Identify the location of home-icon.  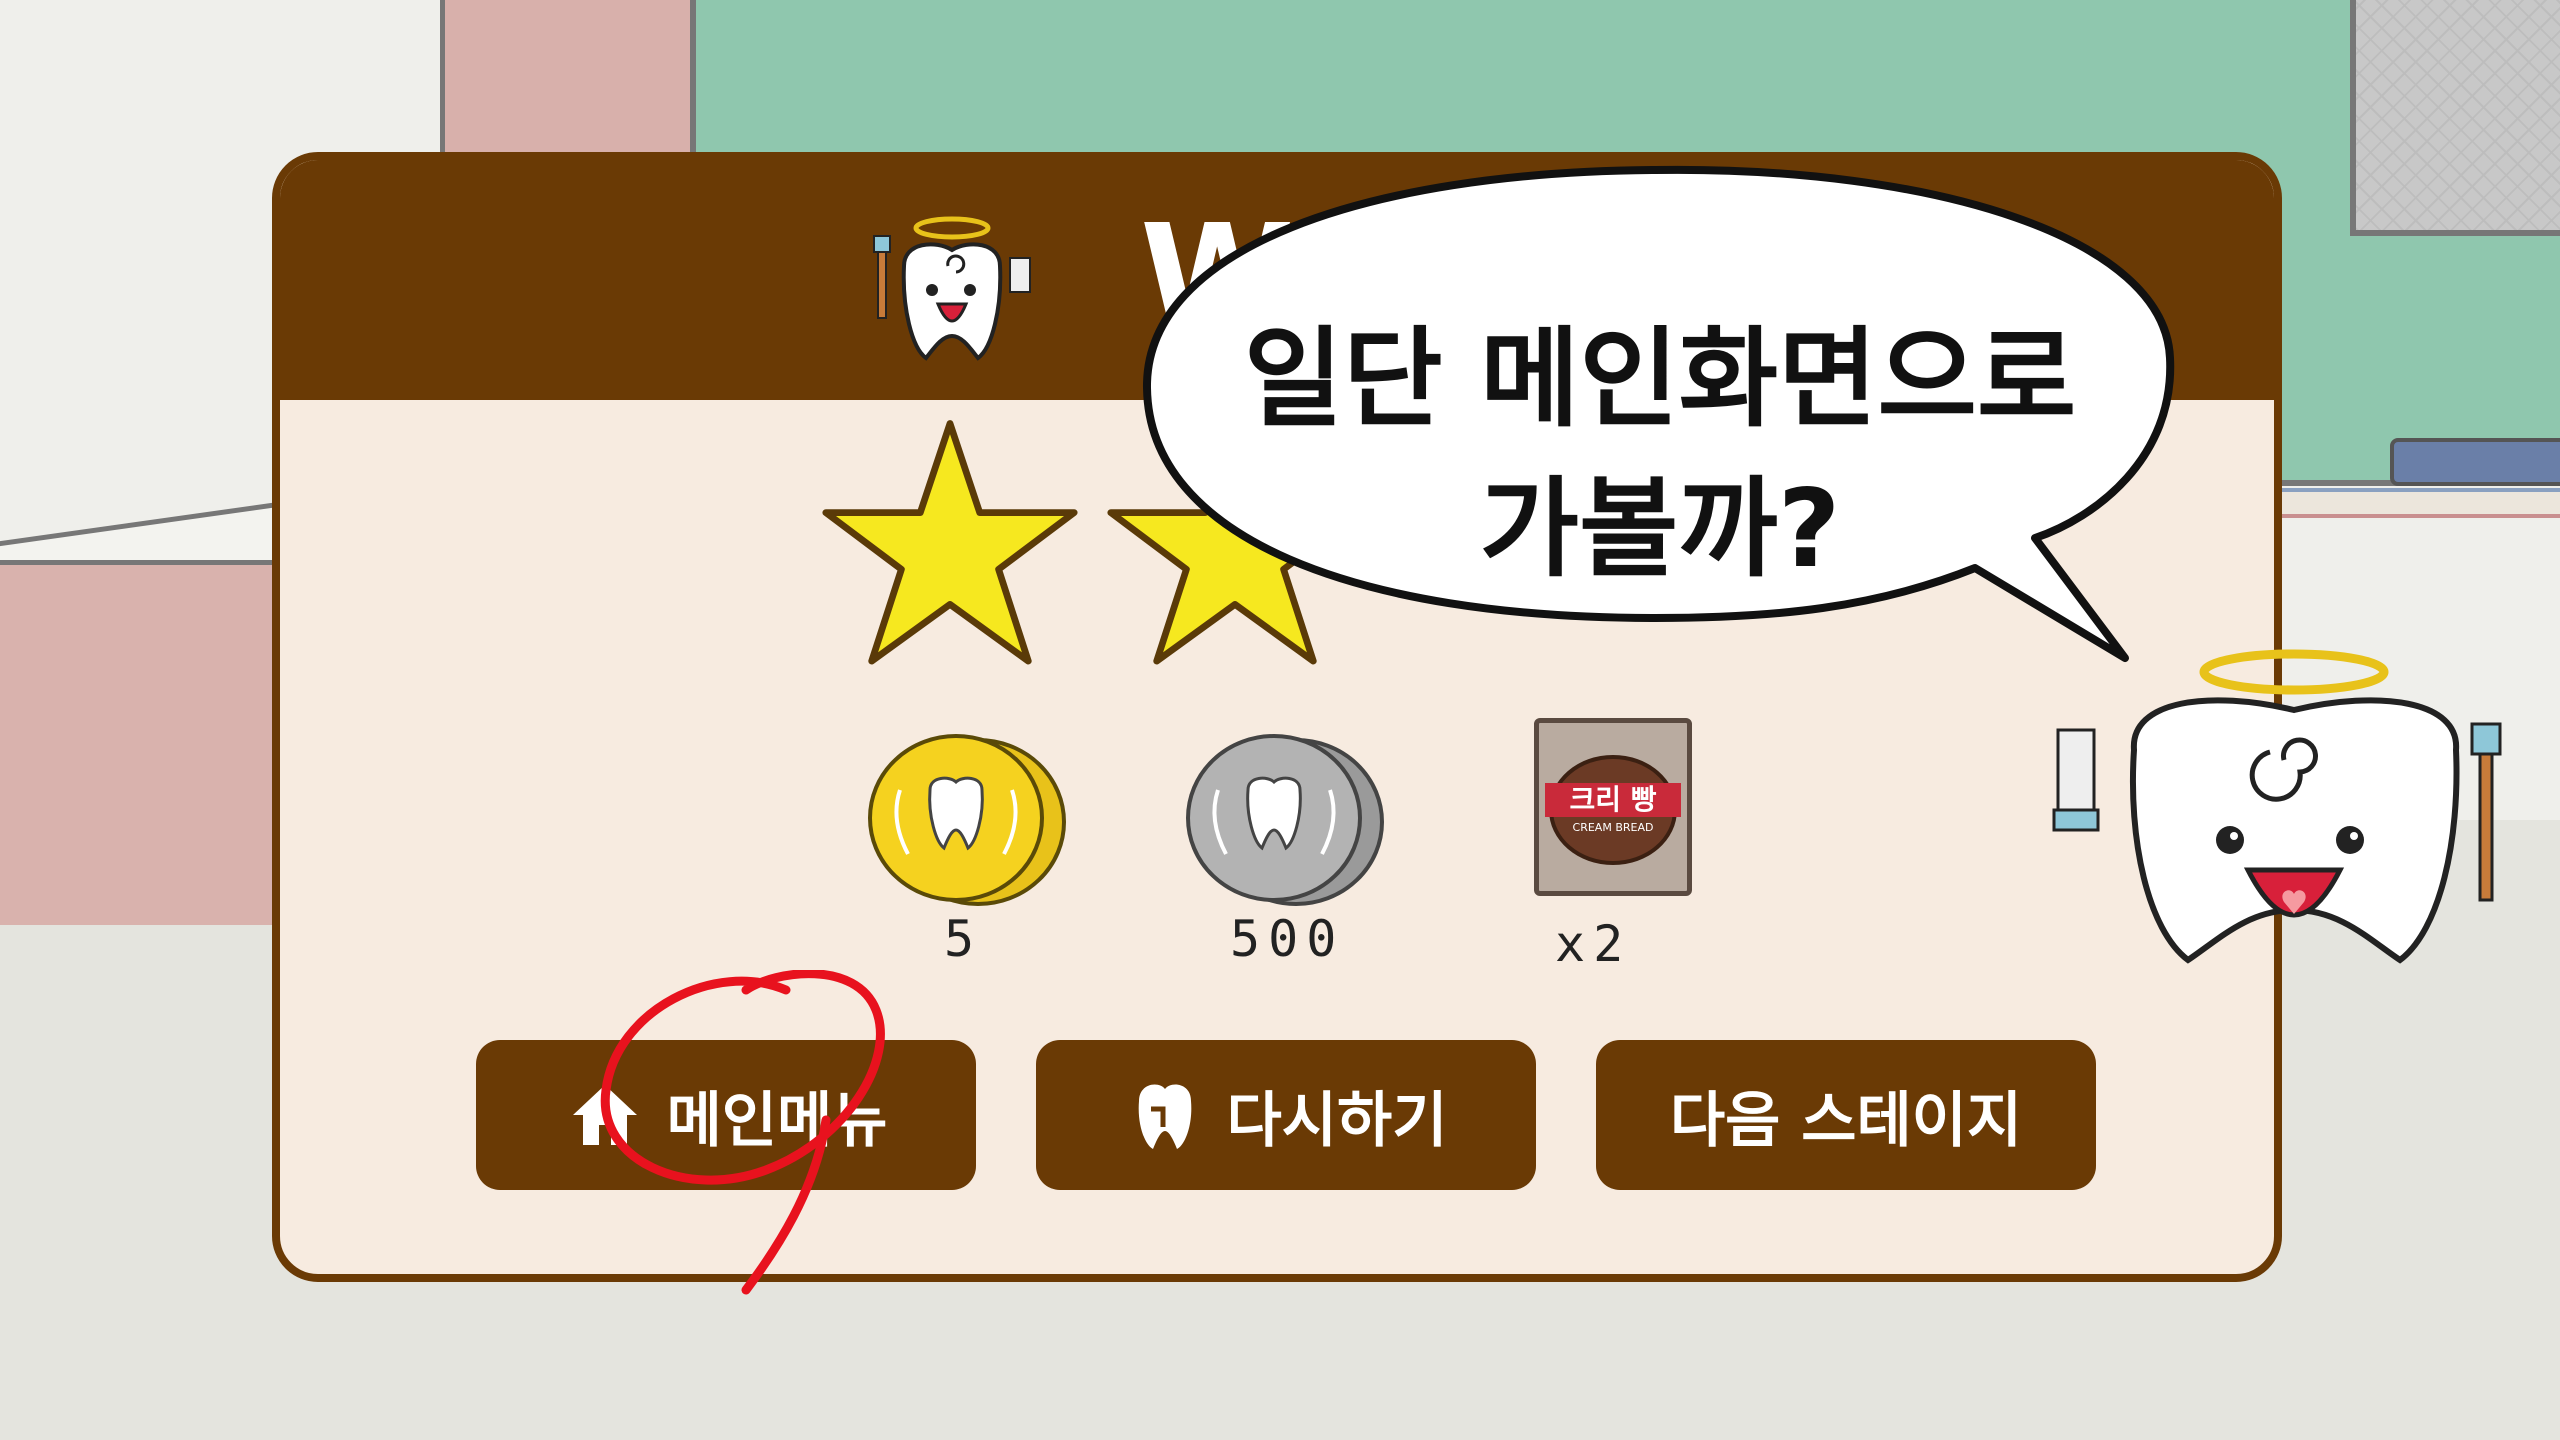
(605, 1115).